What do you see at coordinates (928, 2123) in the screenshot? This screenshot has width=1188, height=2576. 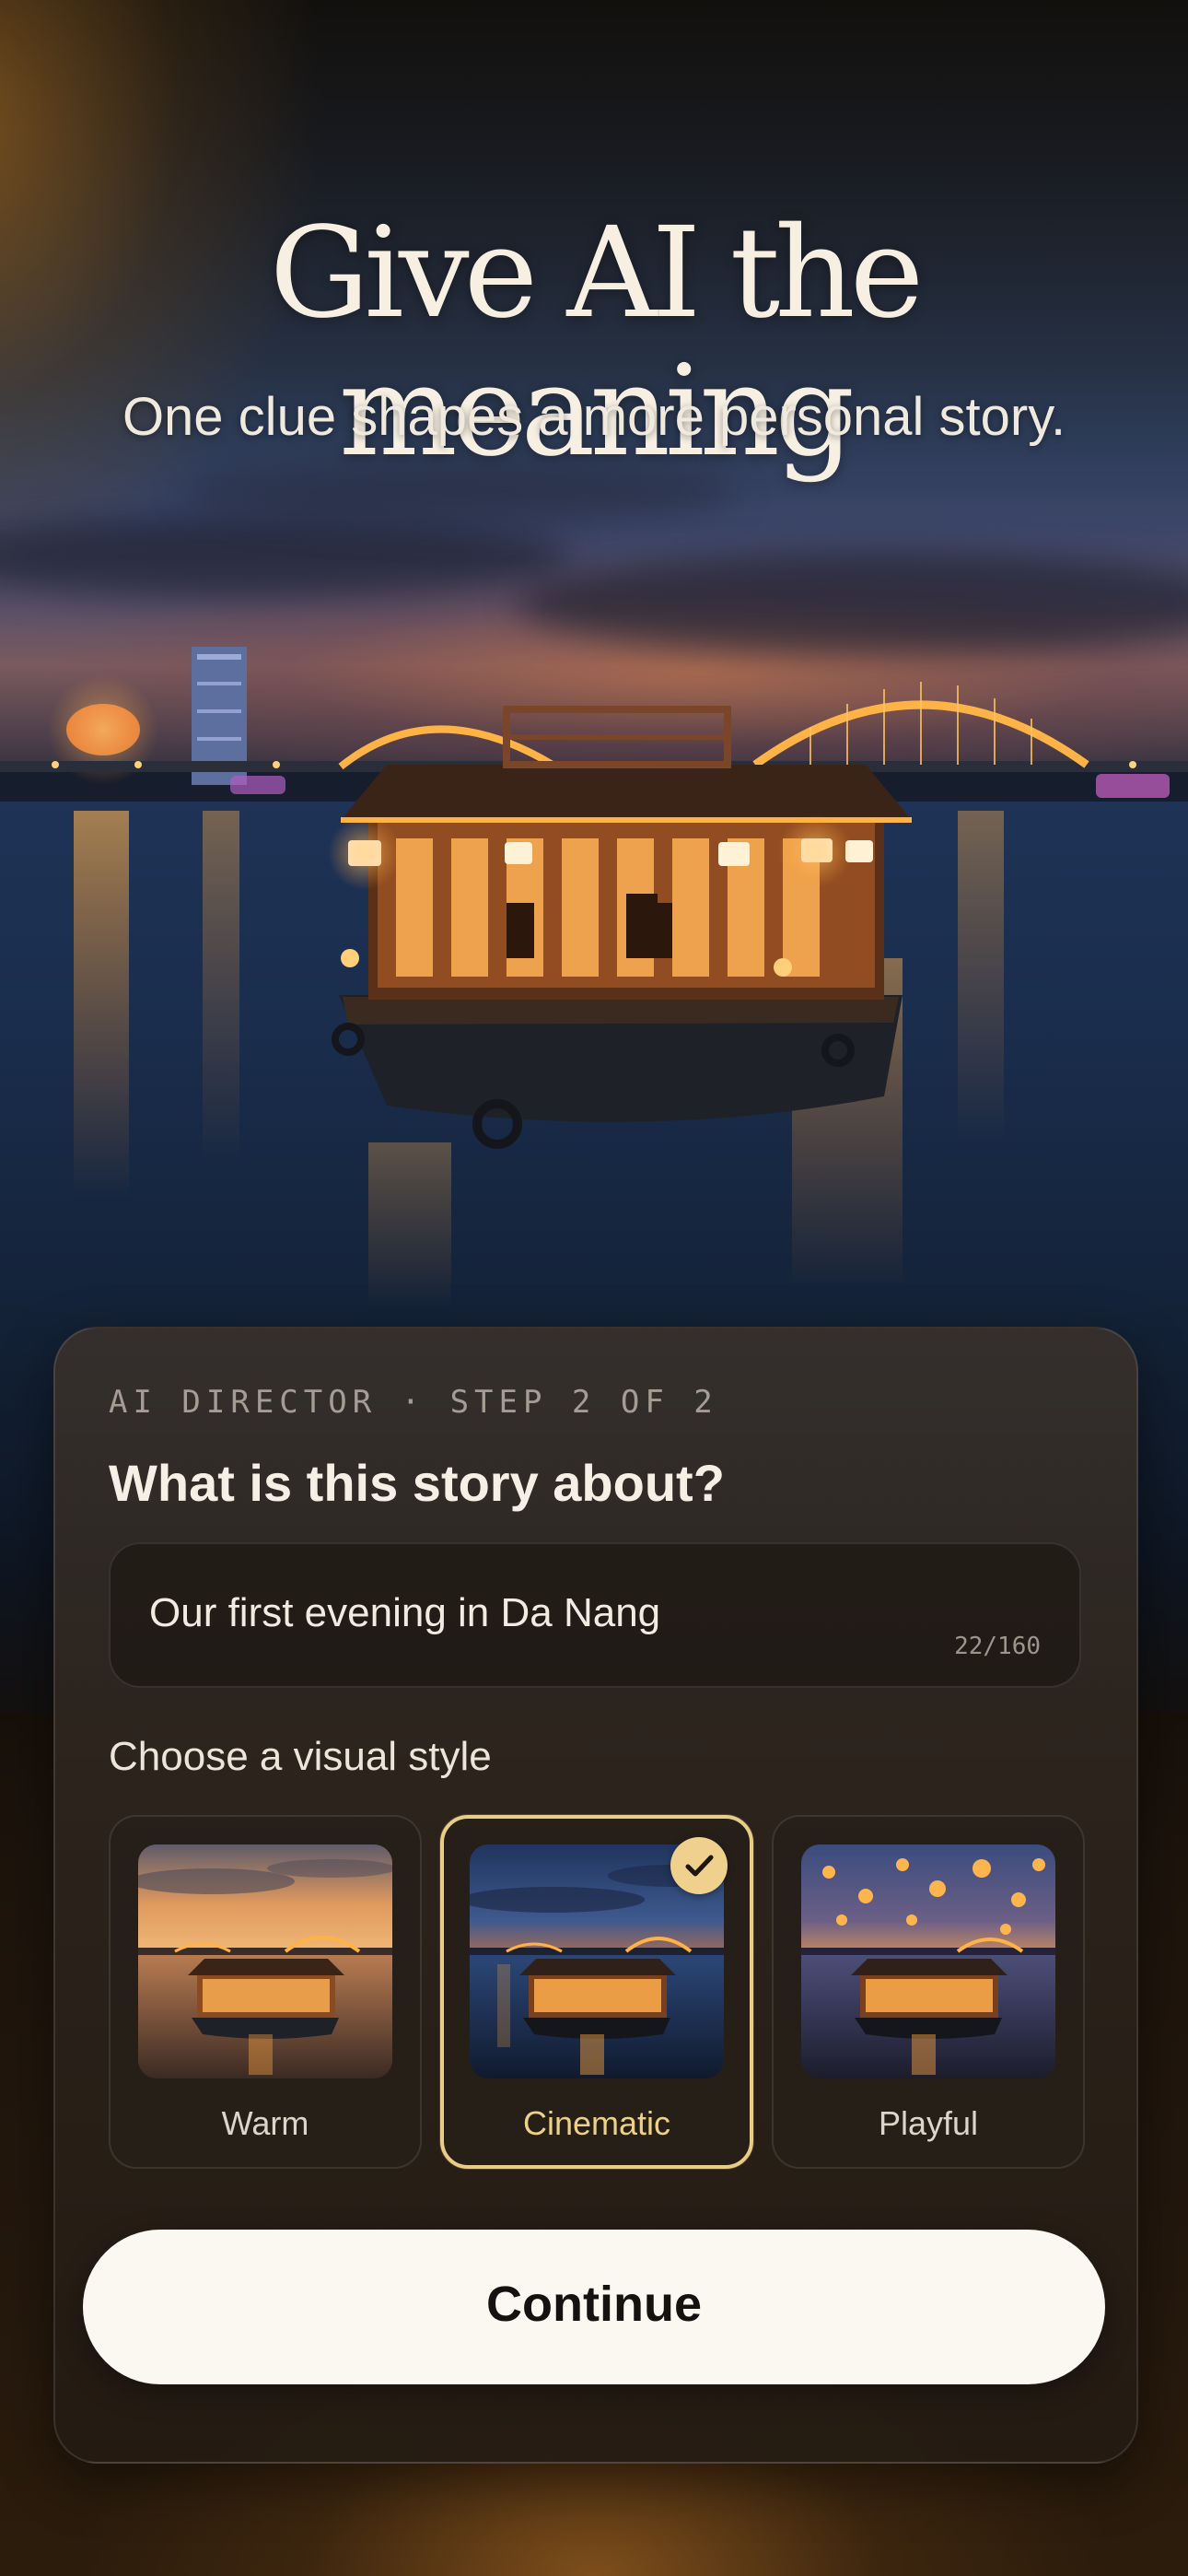 I see `style-label-playful: Playful` at bounding box center [928, 2123].